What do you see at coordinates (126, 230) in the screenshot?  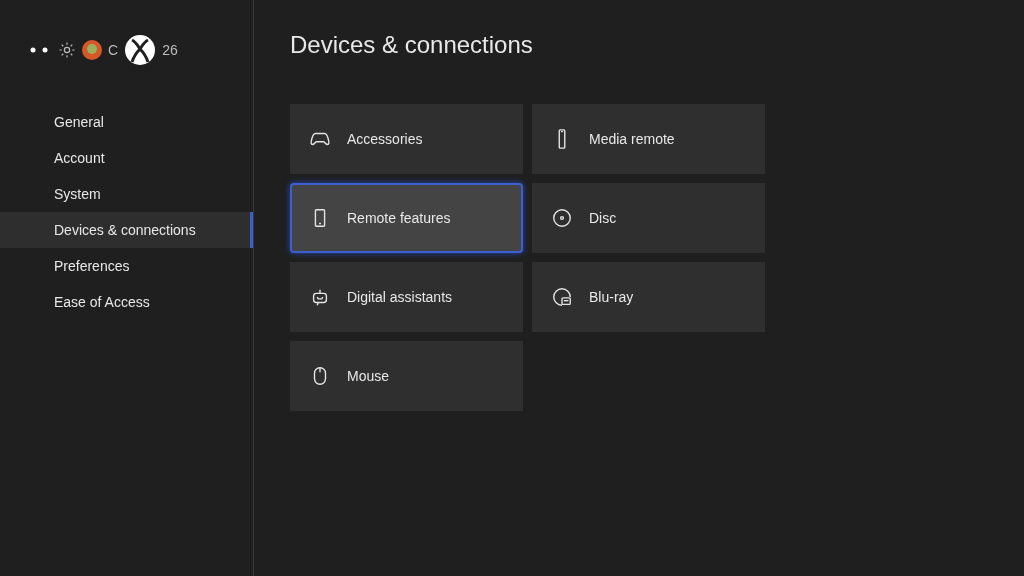 I see `sidebar-item: Devices & connections` at bounding box center [126, 230].